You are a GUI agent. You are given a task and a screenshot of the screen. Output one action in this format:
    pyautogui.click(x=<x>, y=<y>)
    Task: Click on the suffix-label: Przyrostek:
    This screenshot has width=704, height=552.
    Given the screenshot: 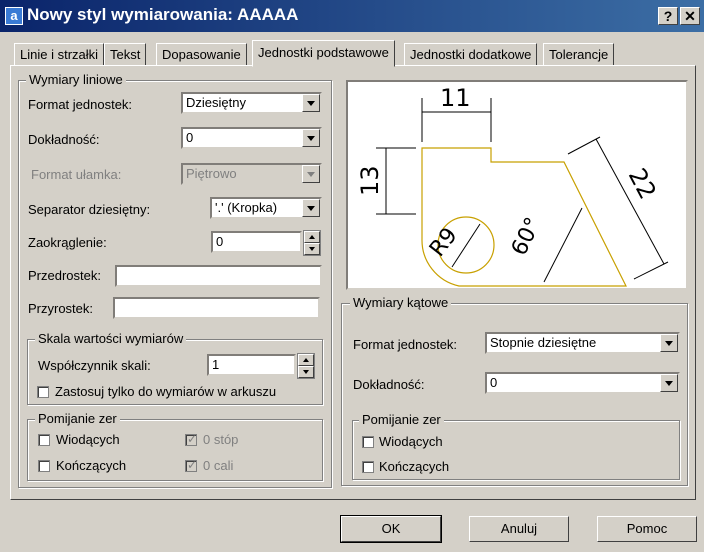 What is the action you would take?
    pyautogui.click(x=61, y=308)
    